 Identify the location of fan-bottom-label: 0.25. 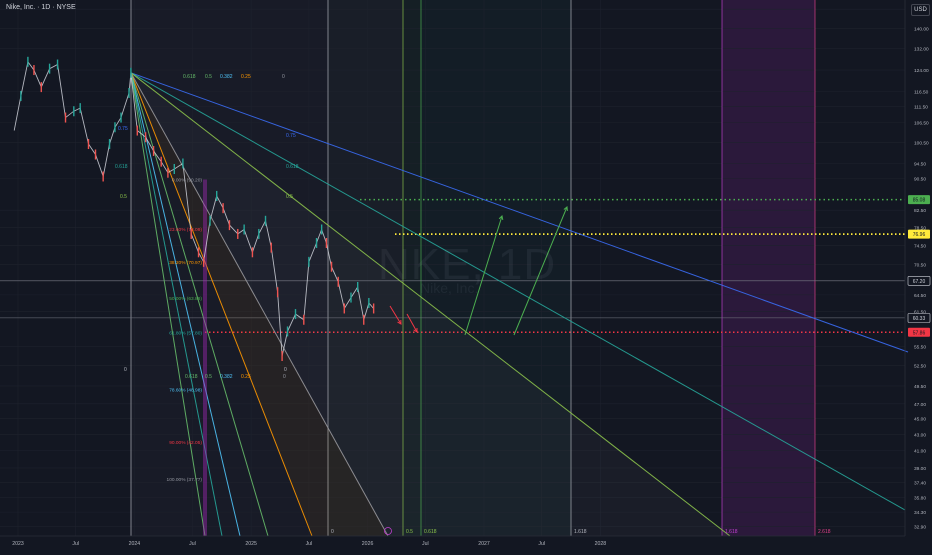
(246, 377).